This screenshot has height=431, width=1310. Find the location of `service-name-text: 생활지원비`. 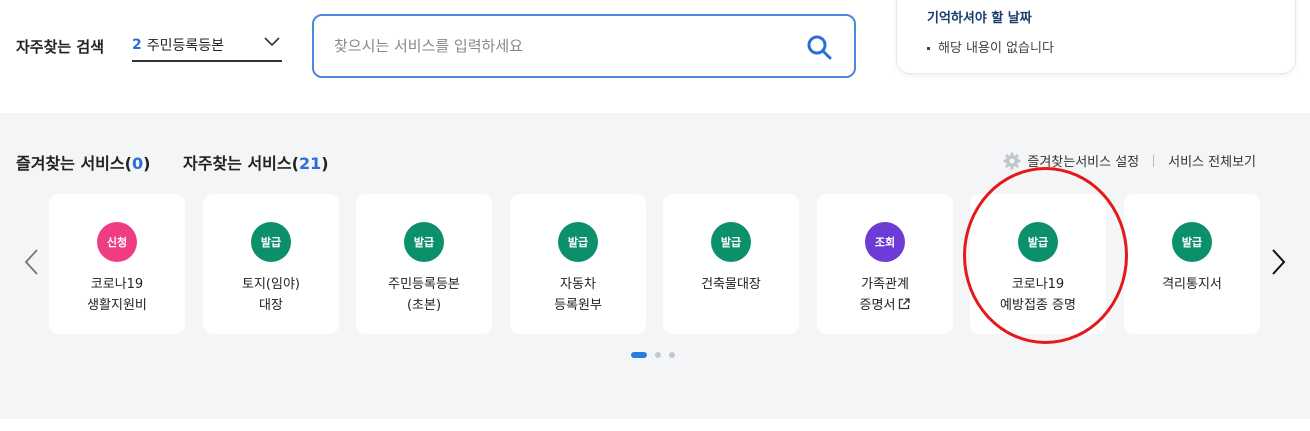

service-name-text: 생활지원비 is located at coordinates (117, 305).